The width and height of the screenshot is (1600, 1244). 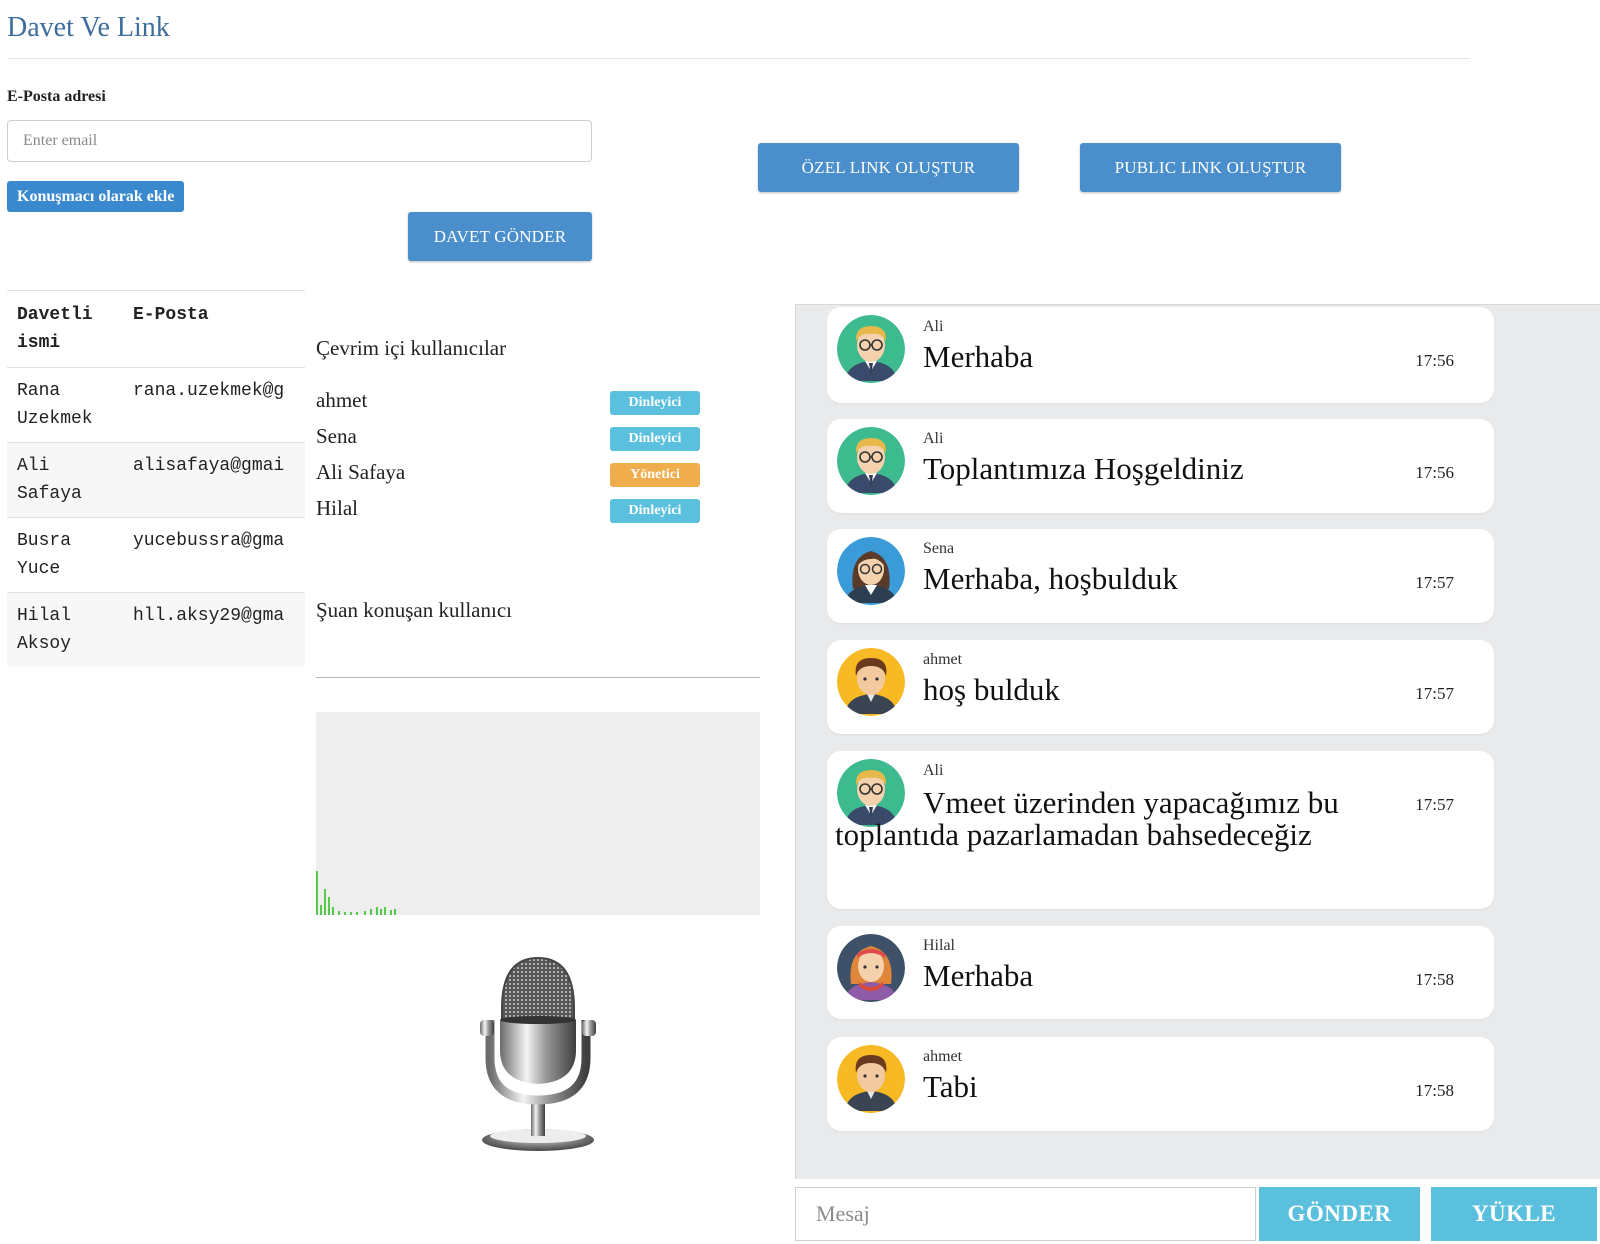 I want to click on column-header-email: E-Posta, so click(x=214, y=329).